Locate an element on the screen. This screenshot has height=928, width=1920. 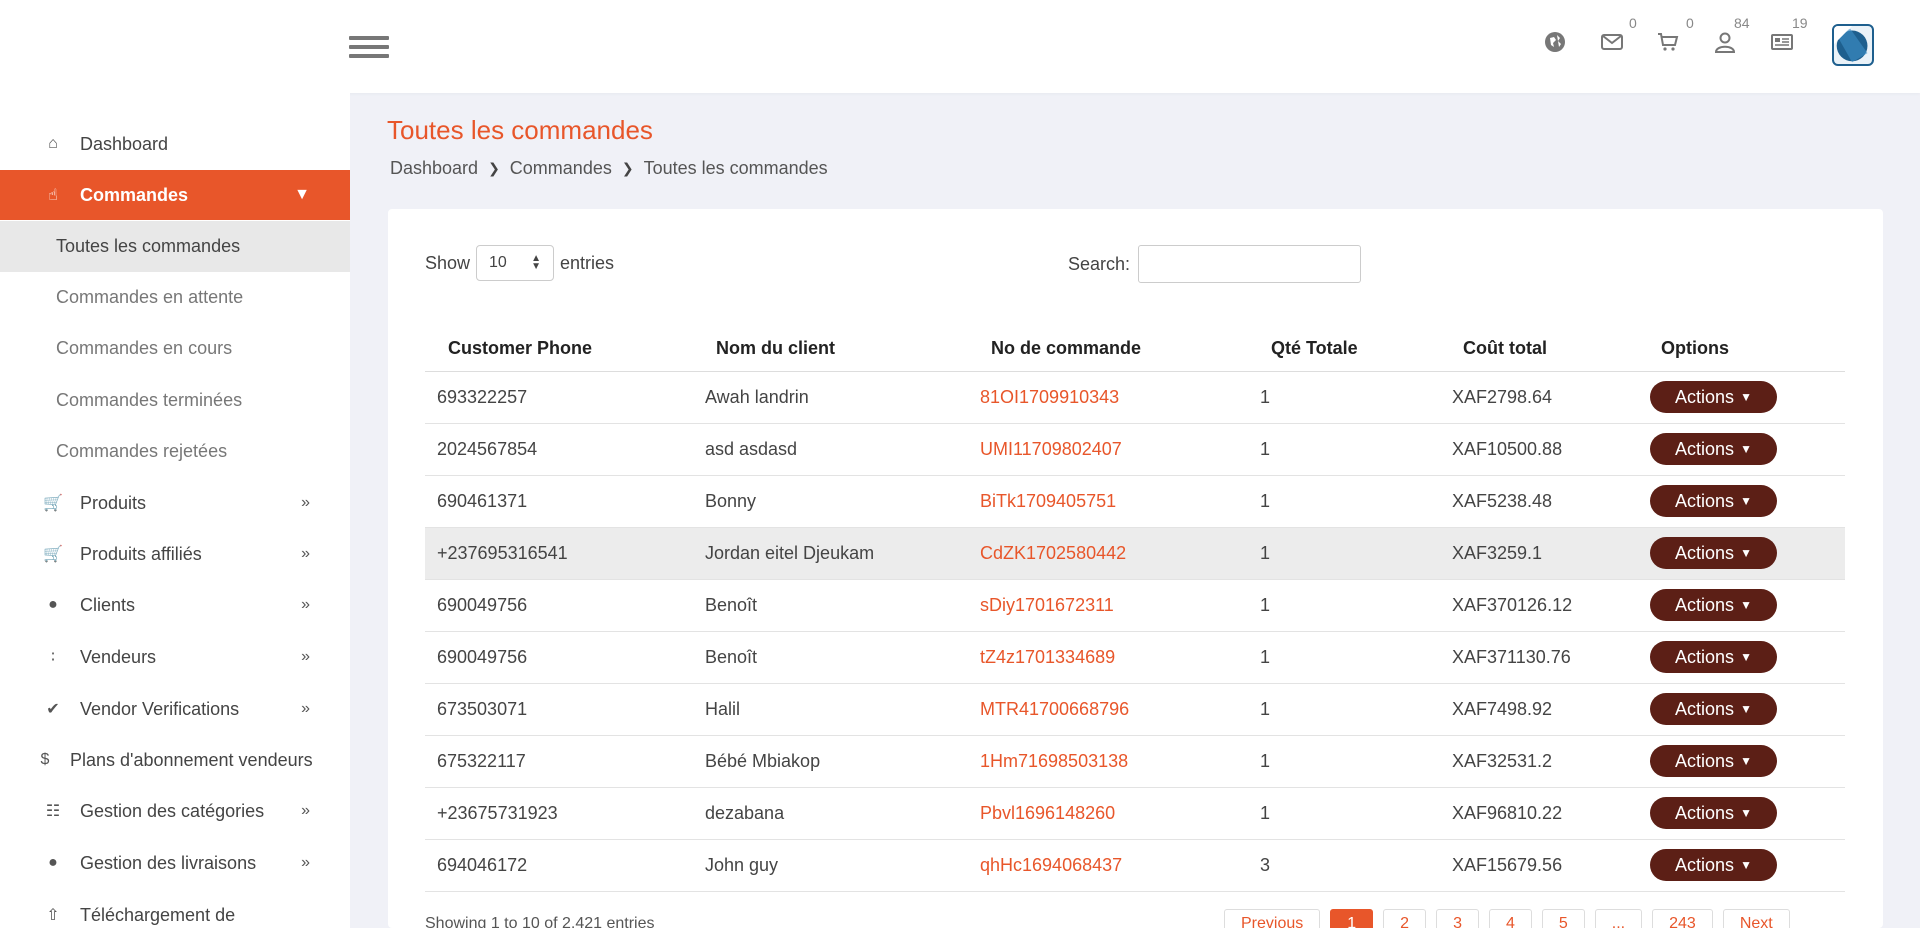
cell-total-cost: XAF370126.12 is located at coordinates (1539, 605).